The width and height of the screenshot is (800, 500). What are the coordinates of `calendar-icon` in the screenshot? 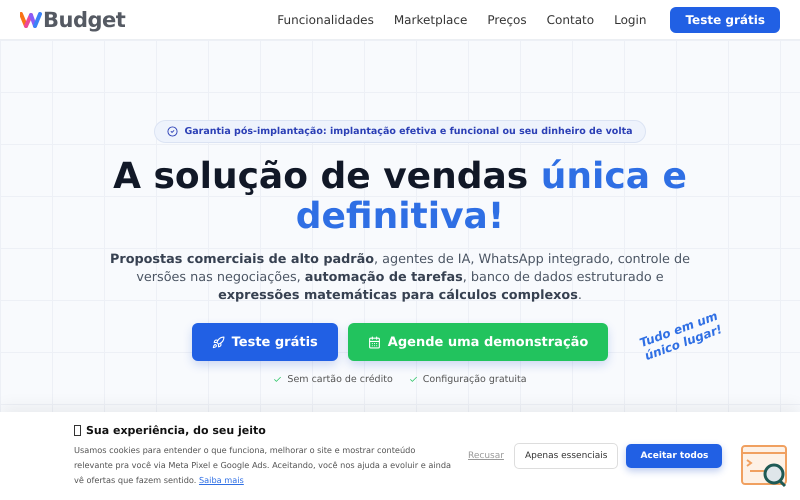 It's located at (374, 342).